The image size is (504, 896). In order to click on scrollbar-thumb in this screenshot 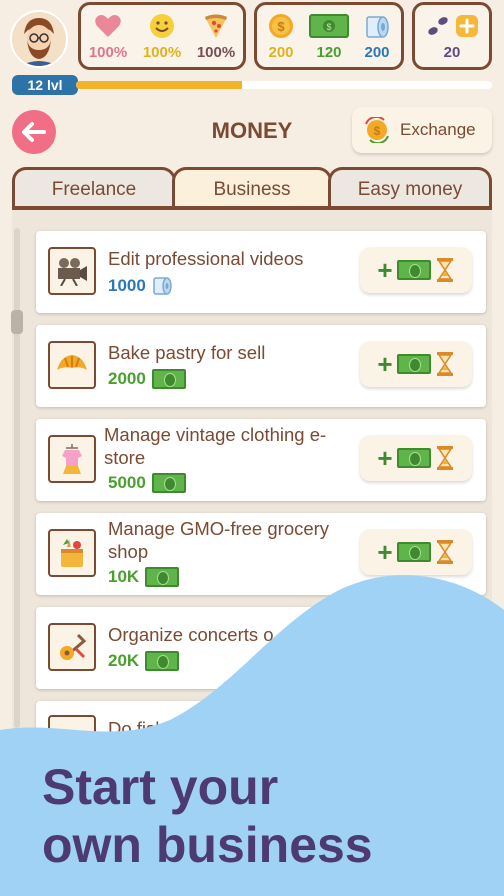, I will do `click(17, 322)`.